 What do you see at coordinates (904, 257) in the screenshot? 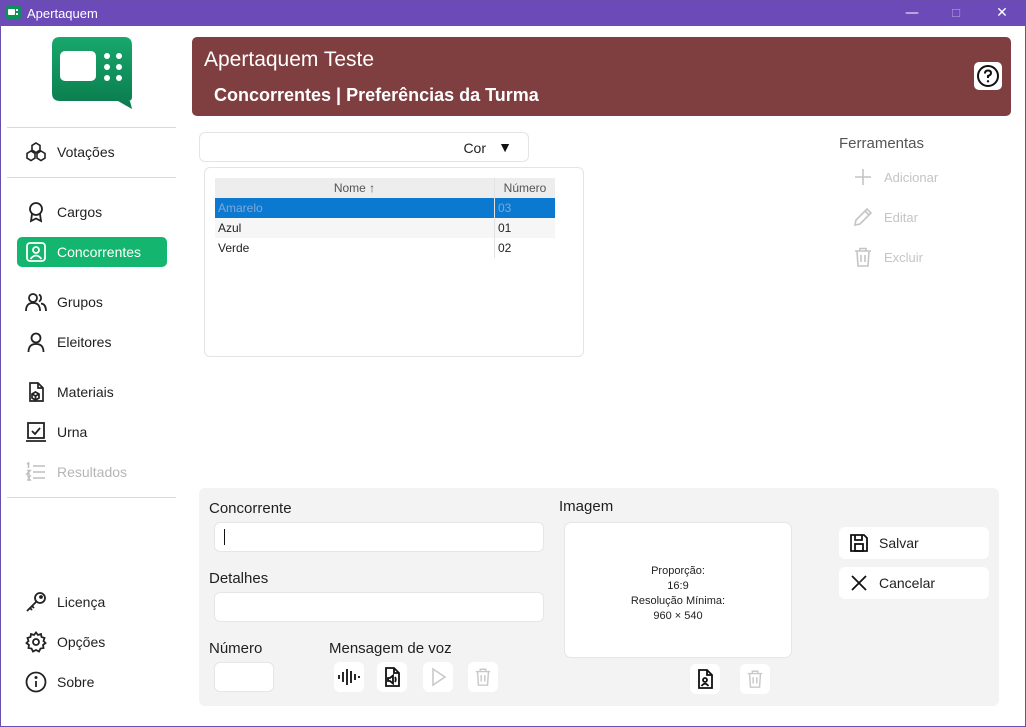
I see `delete-label: Excluir` at bounding box center [904, 257].